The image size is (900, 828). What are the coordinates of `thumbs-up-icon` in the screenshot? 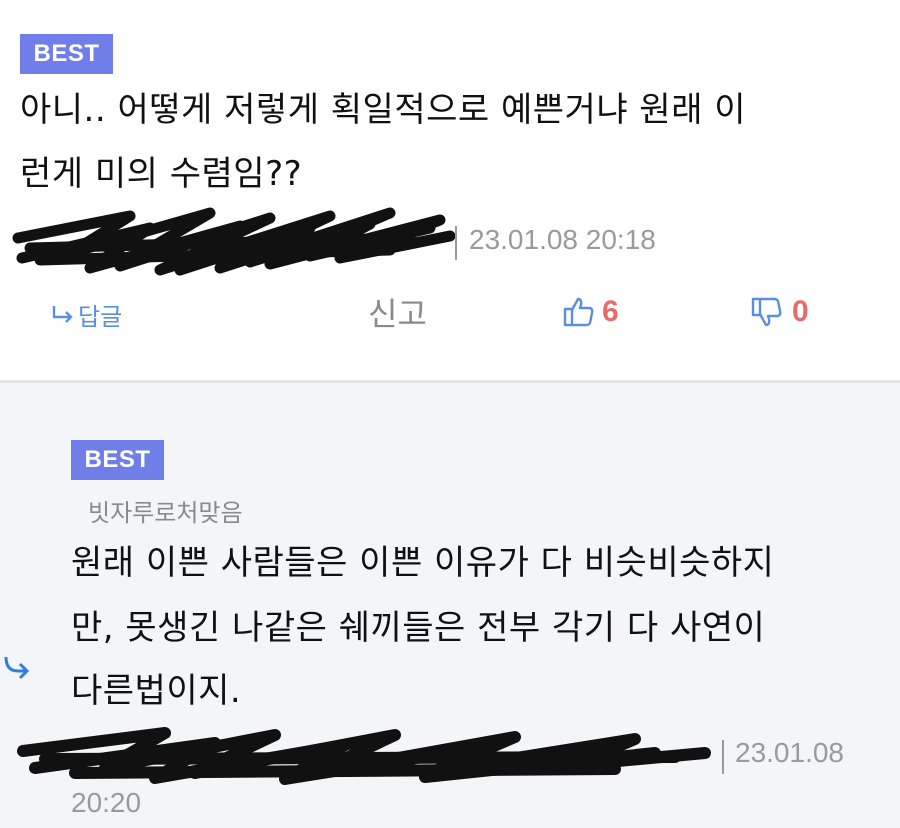 It's located at (578, 312).